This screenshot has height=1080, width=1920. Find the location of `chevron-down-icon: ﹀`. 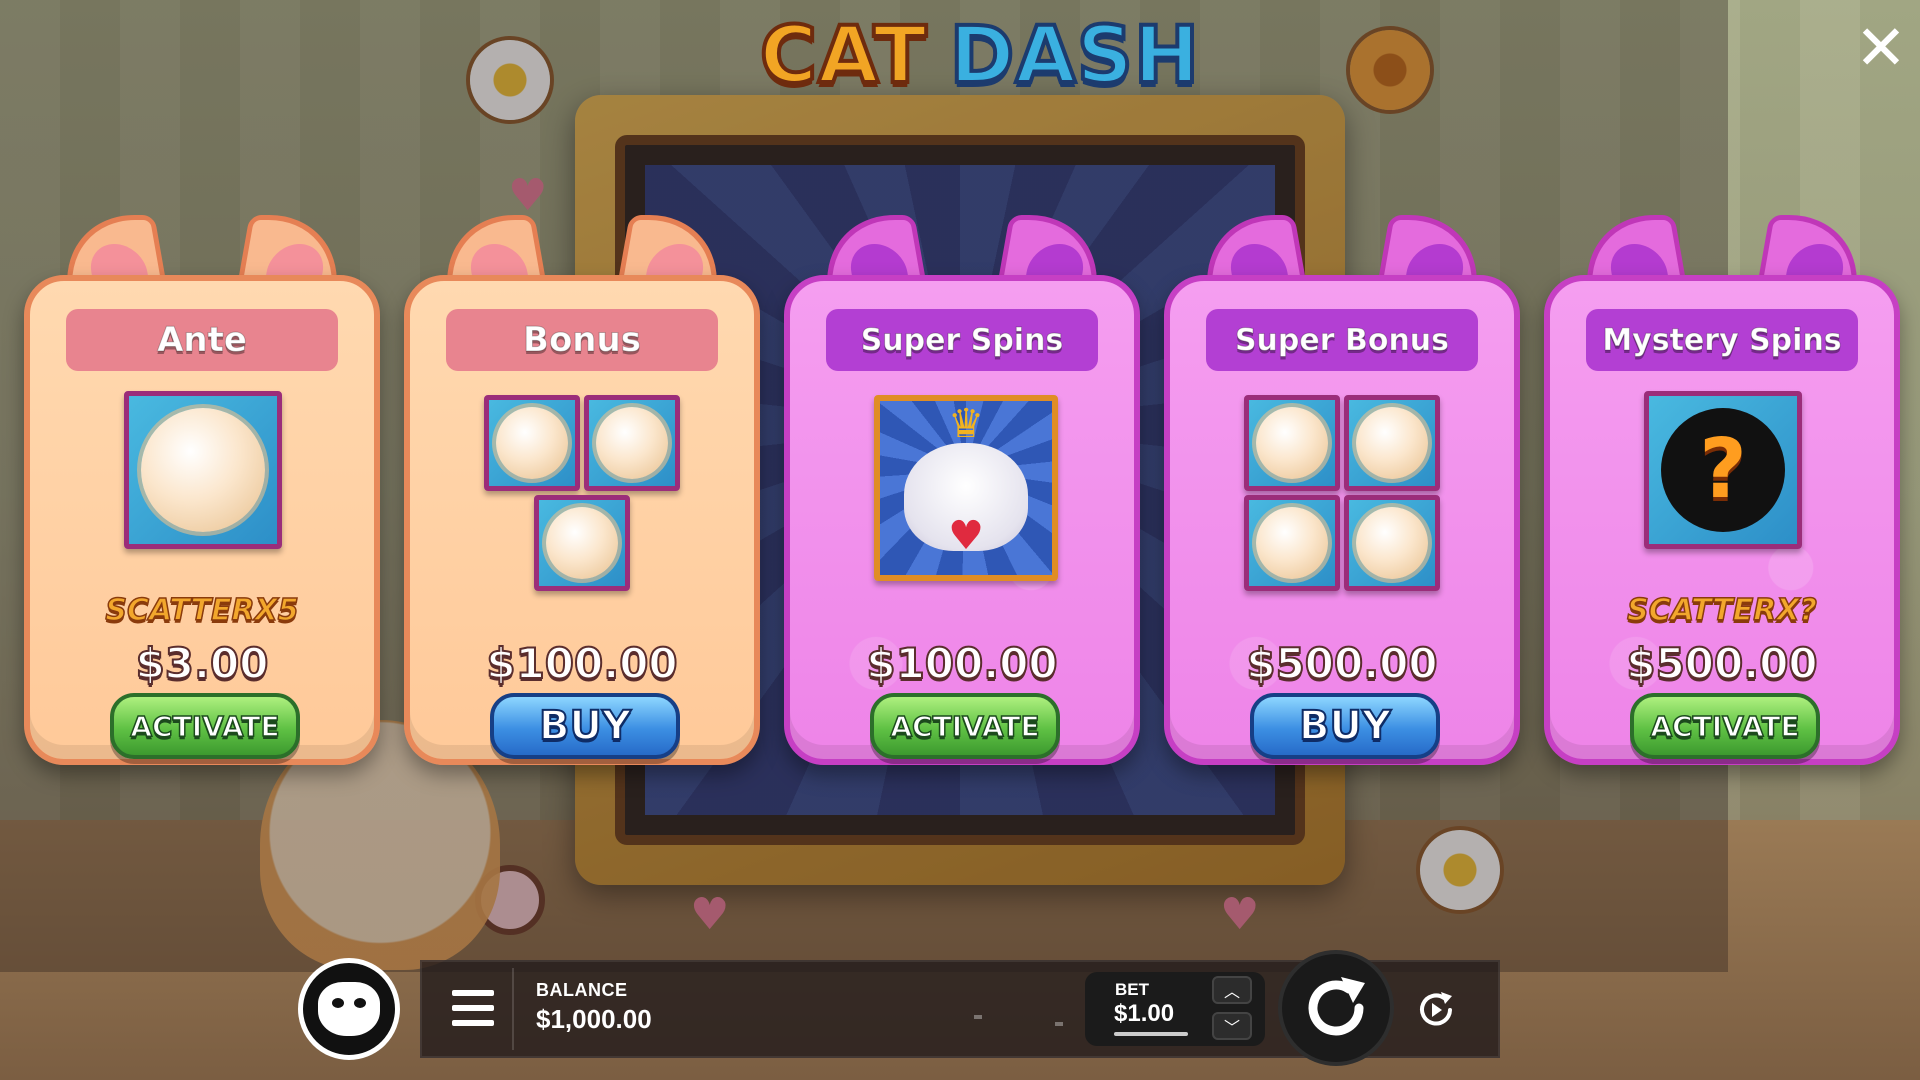

chevron-down-icon: ﹀ is located at coordinates (1231, 1027).